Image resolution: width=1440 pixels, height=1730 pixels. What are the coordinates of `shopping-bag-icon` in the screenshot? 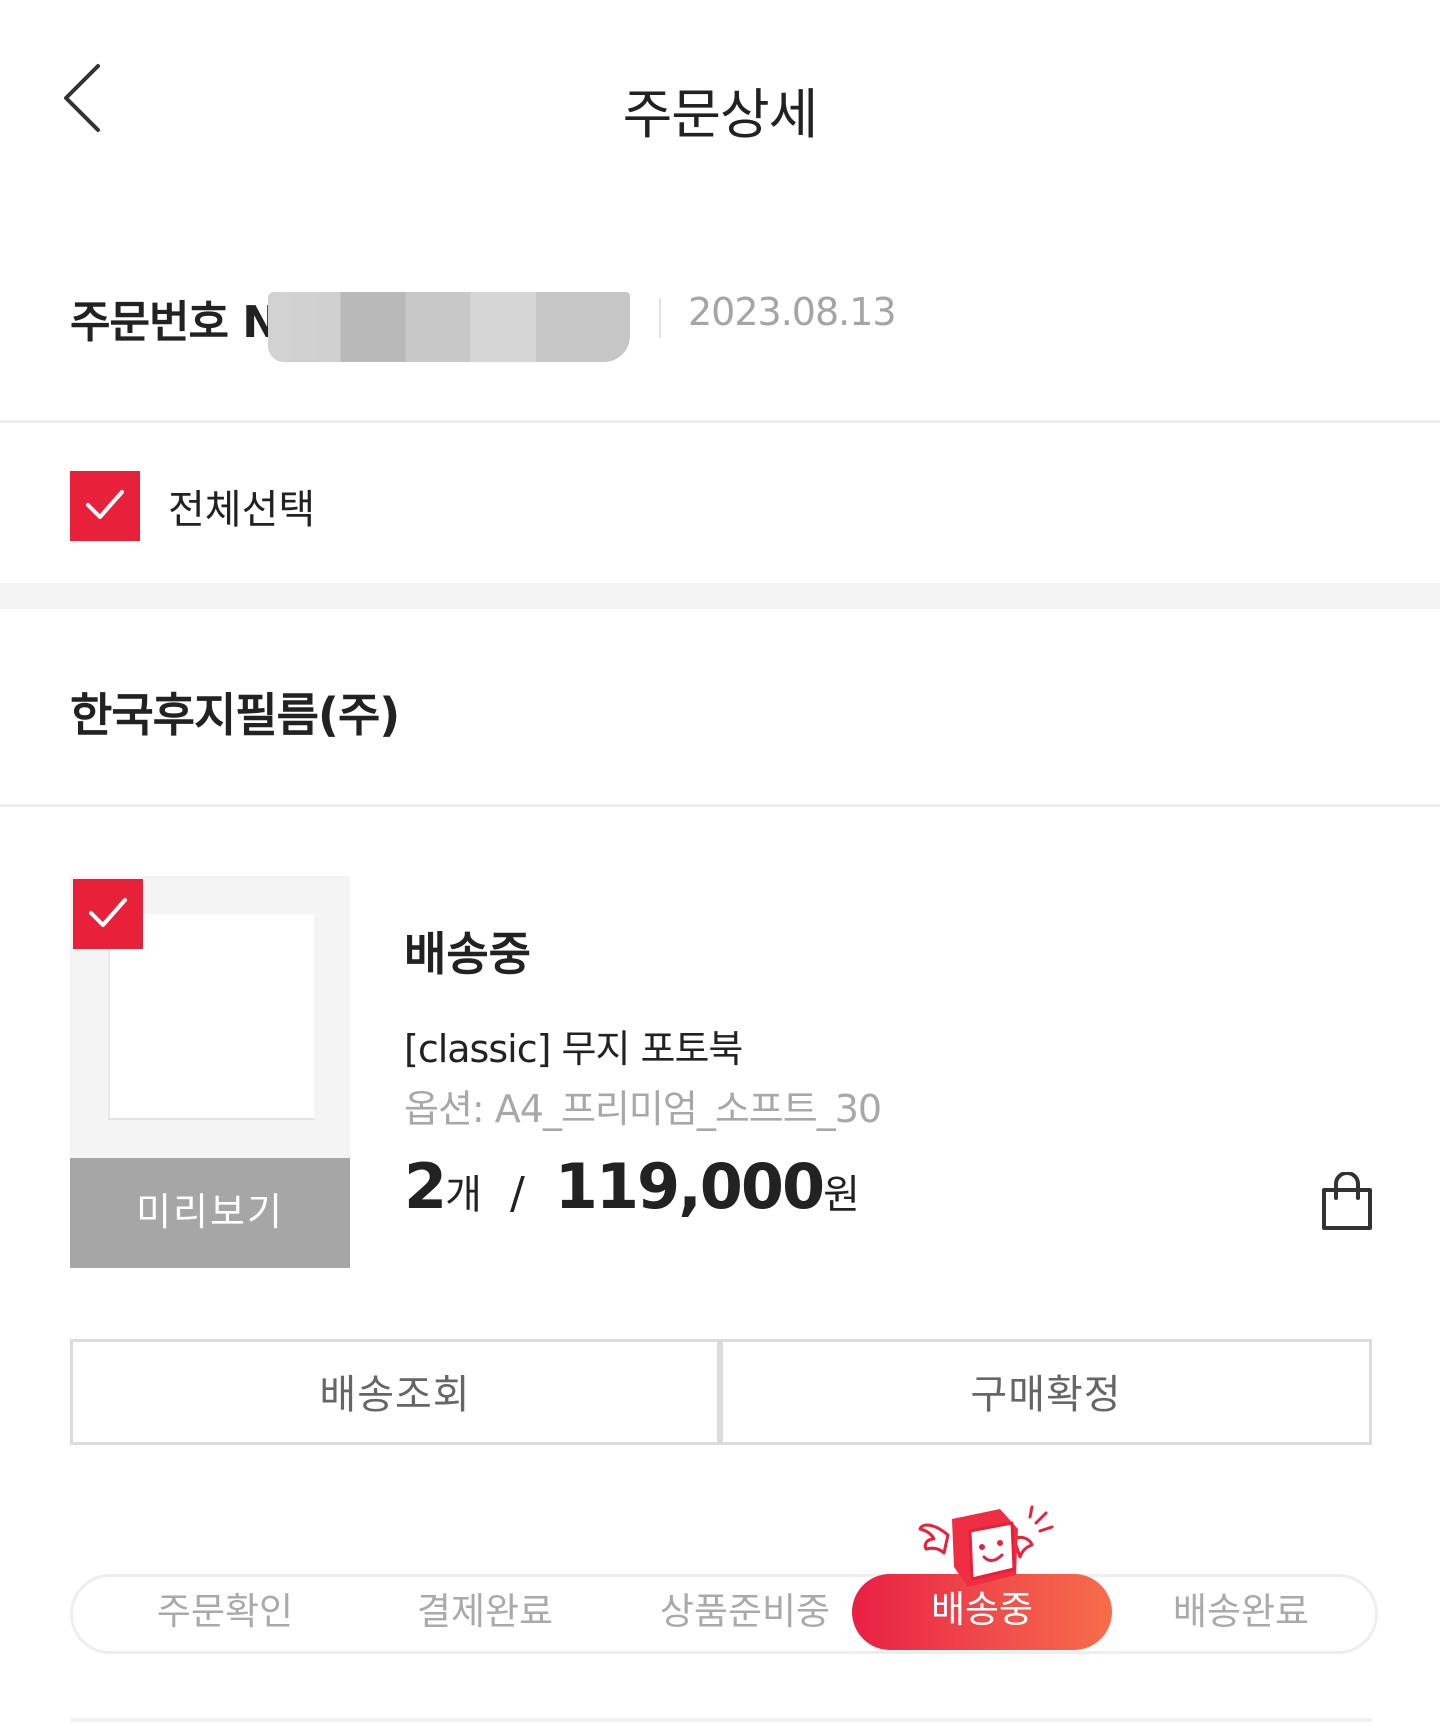 It's located at (1347, 1200).